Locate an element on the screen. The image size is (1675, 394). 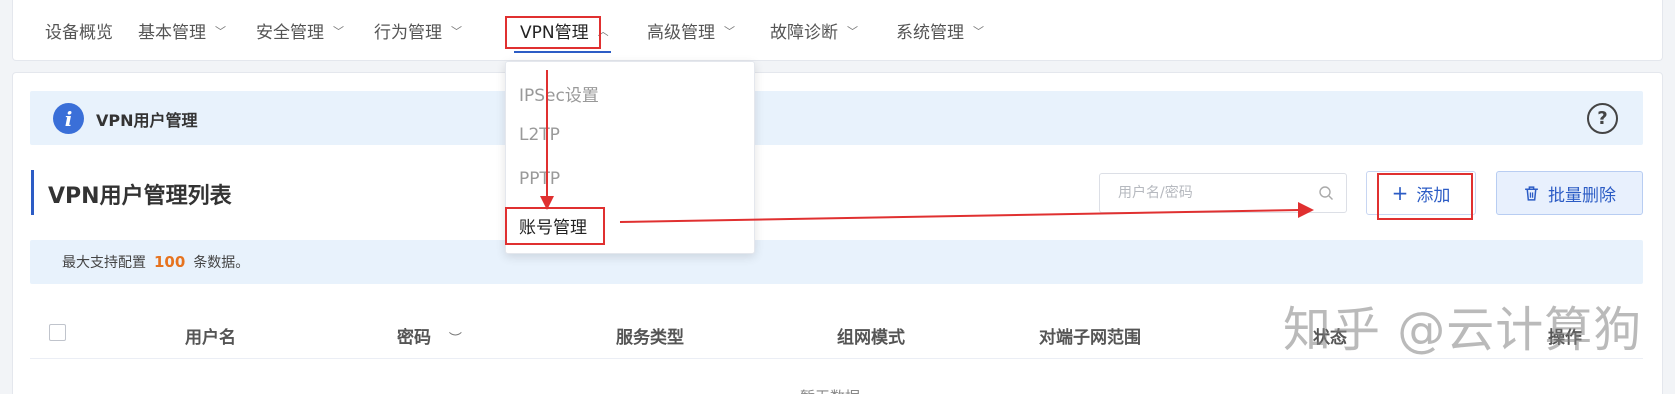
arrow-right-line is located at coordinates (960, 216).